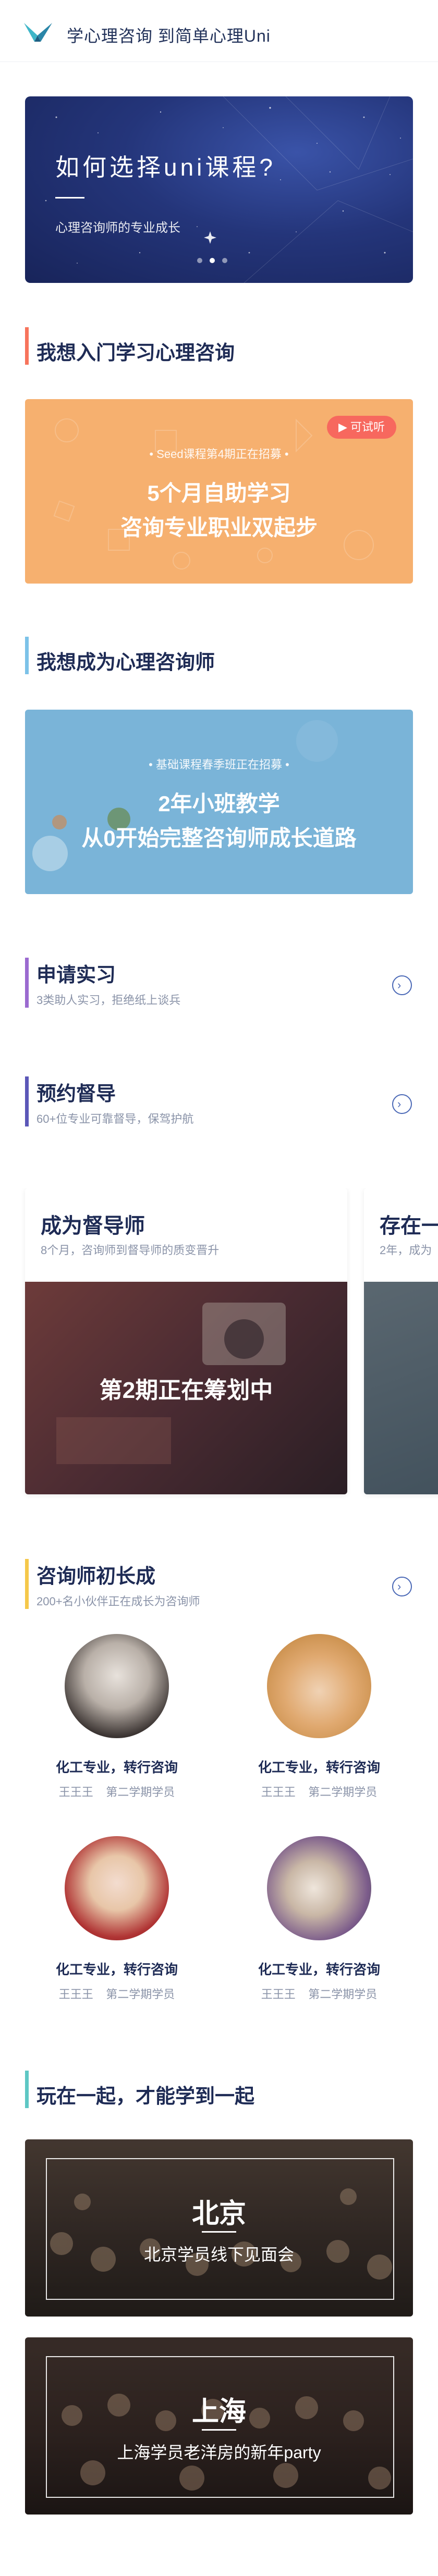 This screenshot has height=2576, width=438. I want to click on section-title-intro: 我想入门学习心理咨询, so click(135, 353).